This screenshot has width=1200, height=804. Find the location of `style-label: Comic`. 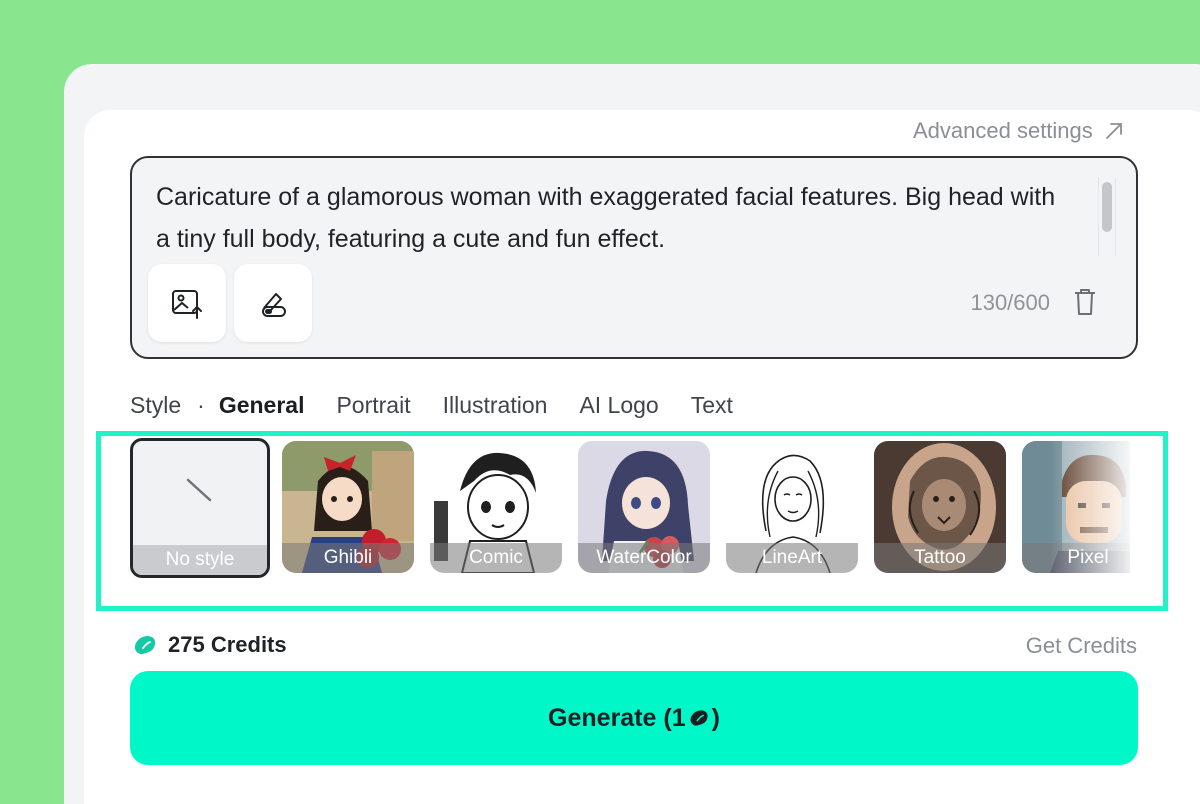

style-label: Comic is located at coordinates (496, 558).